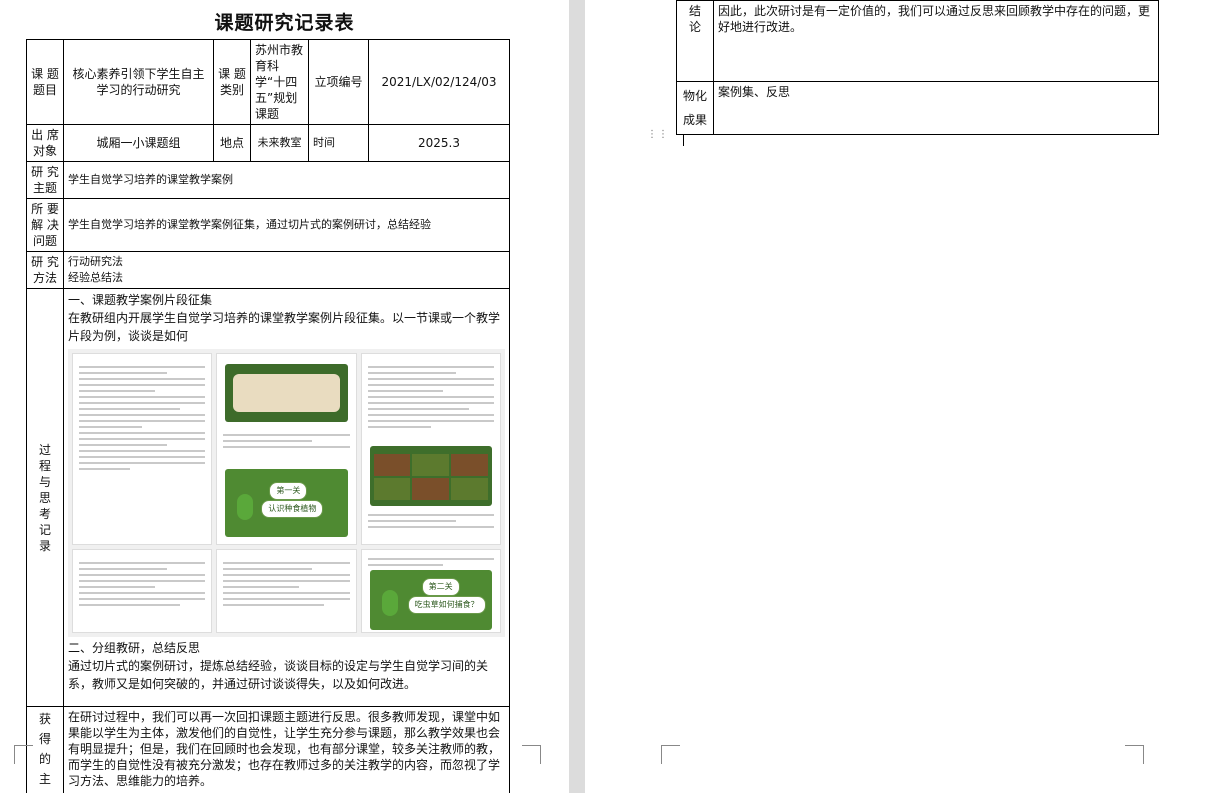 Image resolution: width=1219 pixels, height=793 pixels. What do you see at coordinates (279, 143) in the screenshot?
I see `location-value: 未来教室` at bounding box center [279, 143].